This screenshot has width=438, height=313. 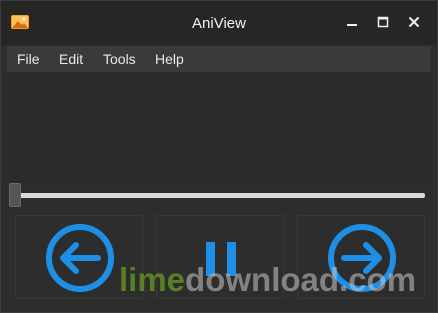 I want to click on maximize-icon, so click(x=383, y=22).